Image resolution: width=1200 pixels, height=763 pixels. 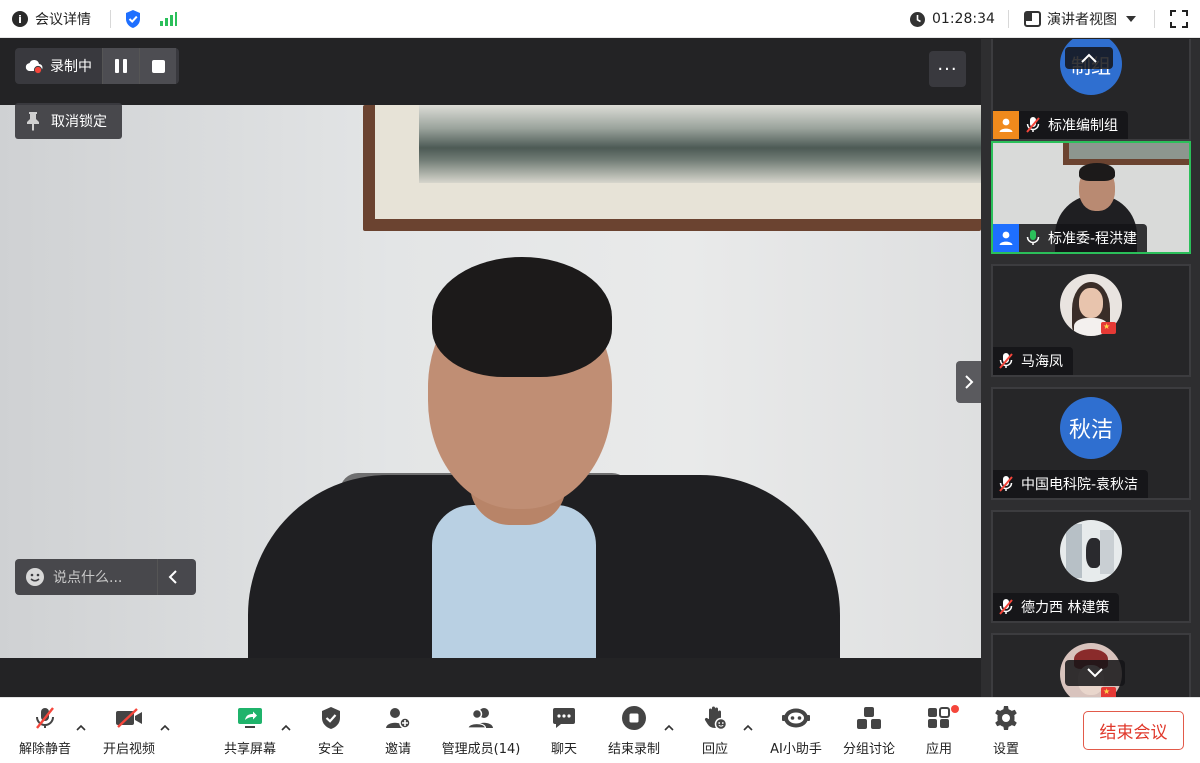 I want to click on mic-active-icon, so click(x=1033, y=238).